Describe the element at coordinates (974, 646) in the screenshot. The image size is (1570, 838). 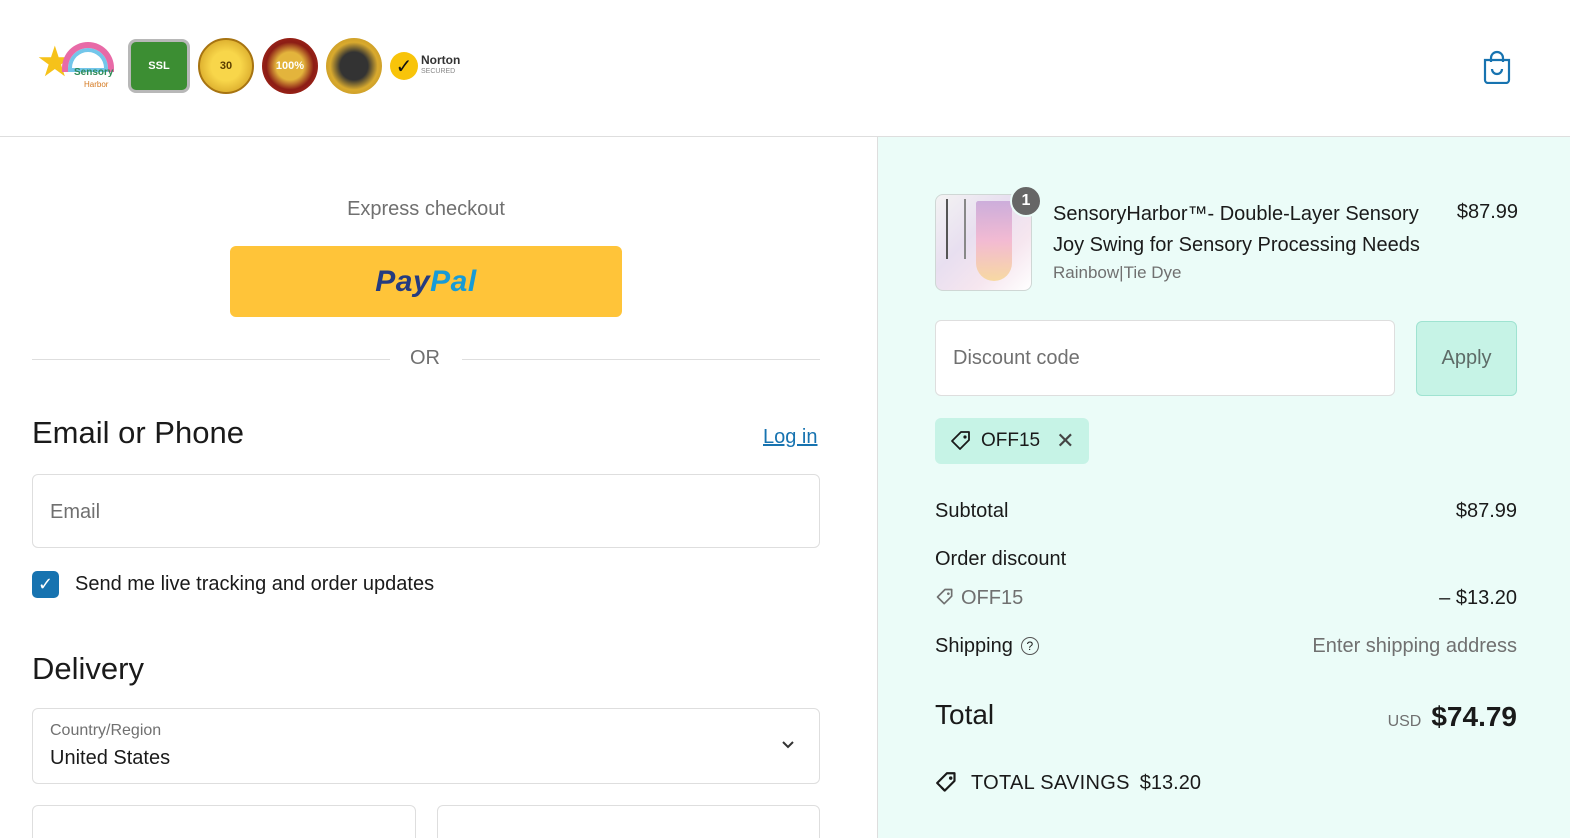
I see `shipping-label: Shipping` at that location.